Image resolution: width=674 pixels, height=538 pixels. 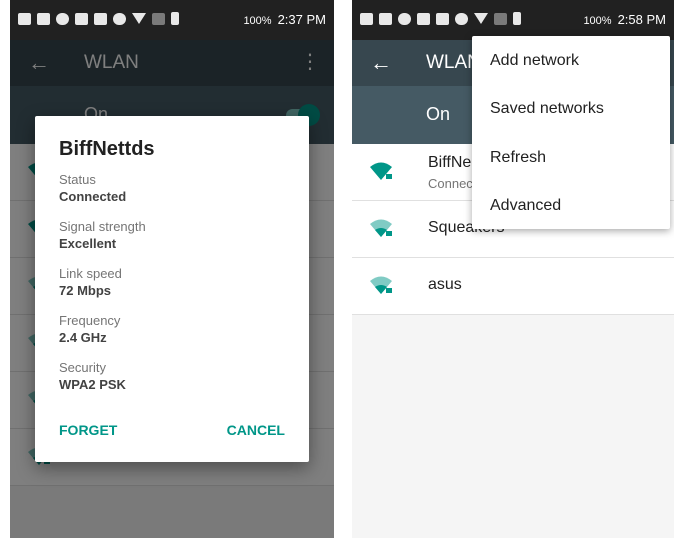 What do you see at coordinates (547, 109) in the screenshot?
I see `menu-item-saved-networks: Saved networks` at bounding box center [547, 109].